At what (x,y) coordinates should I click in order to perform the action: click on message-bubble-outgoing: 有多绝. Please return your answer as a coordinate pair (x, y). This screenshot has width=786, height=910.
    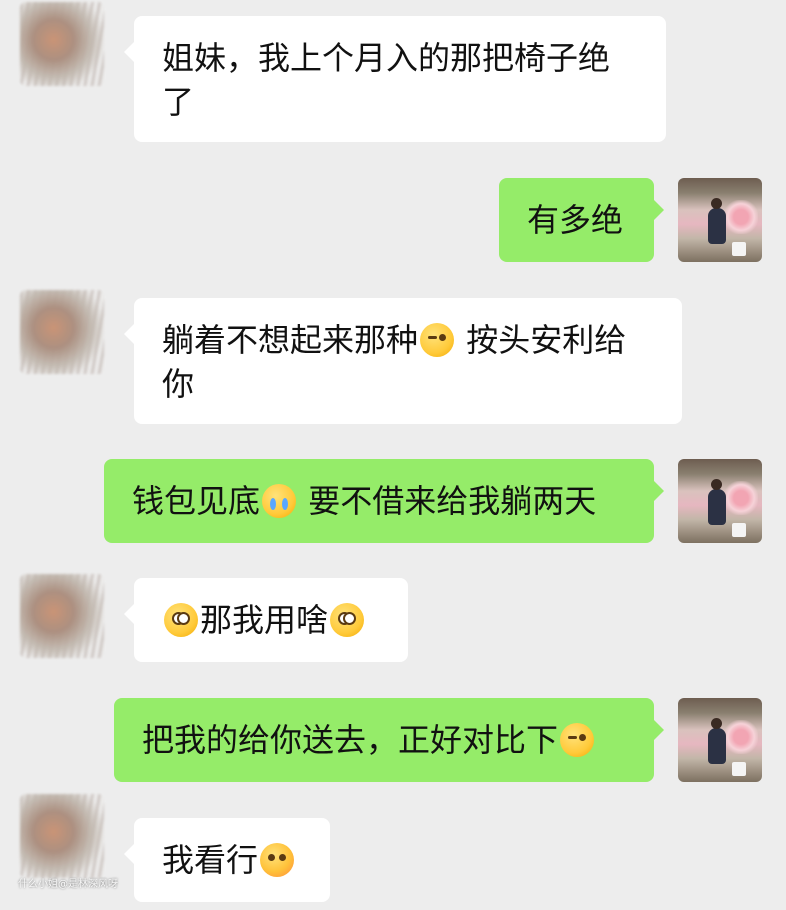
    Looking at the image, I should click on (581, 220).